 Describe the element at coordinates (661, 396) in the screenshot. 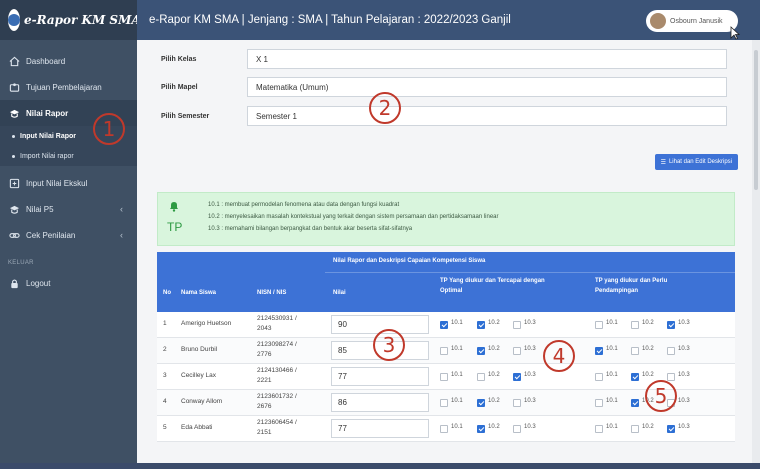

I see `callout-5: 5` at that location.